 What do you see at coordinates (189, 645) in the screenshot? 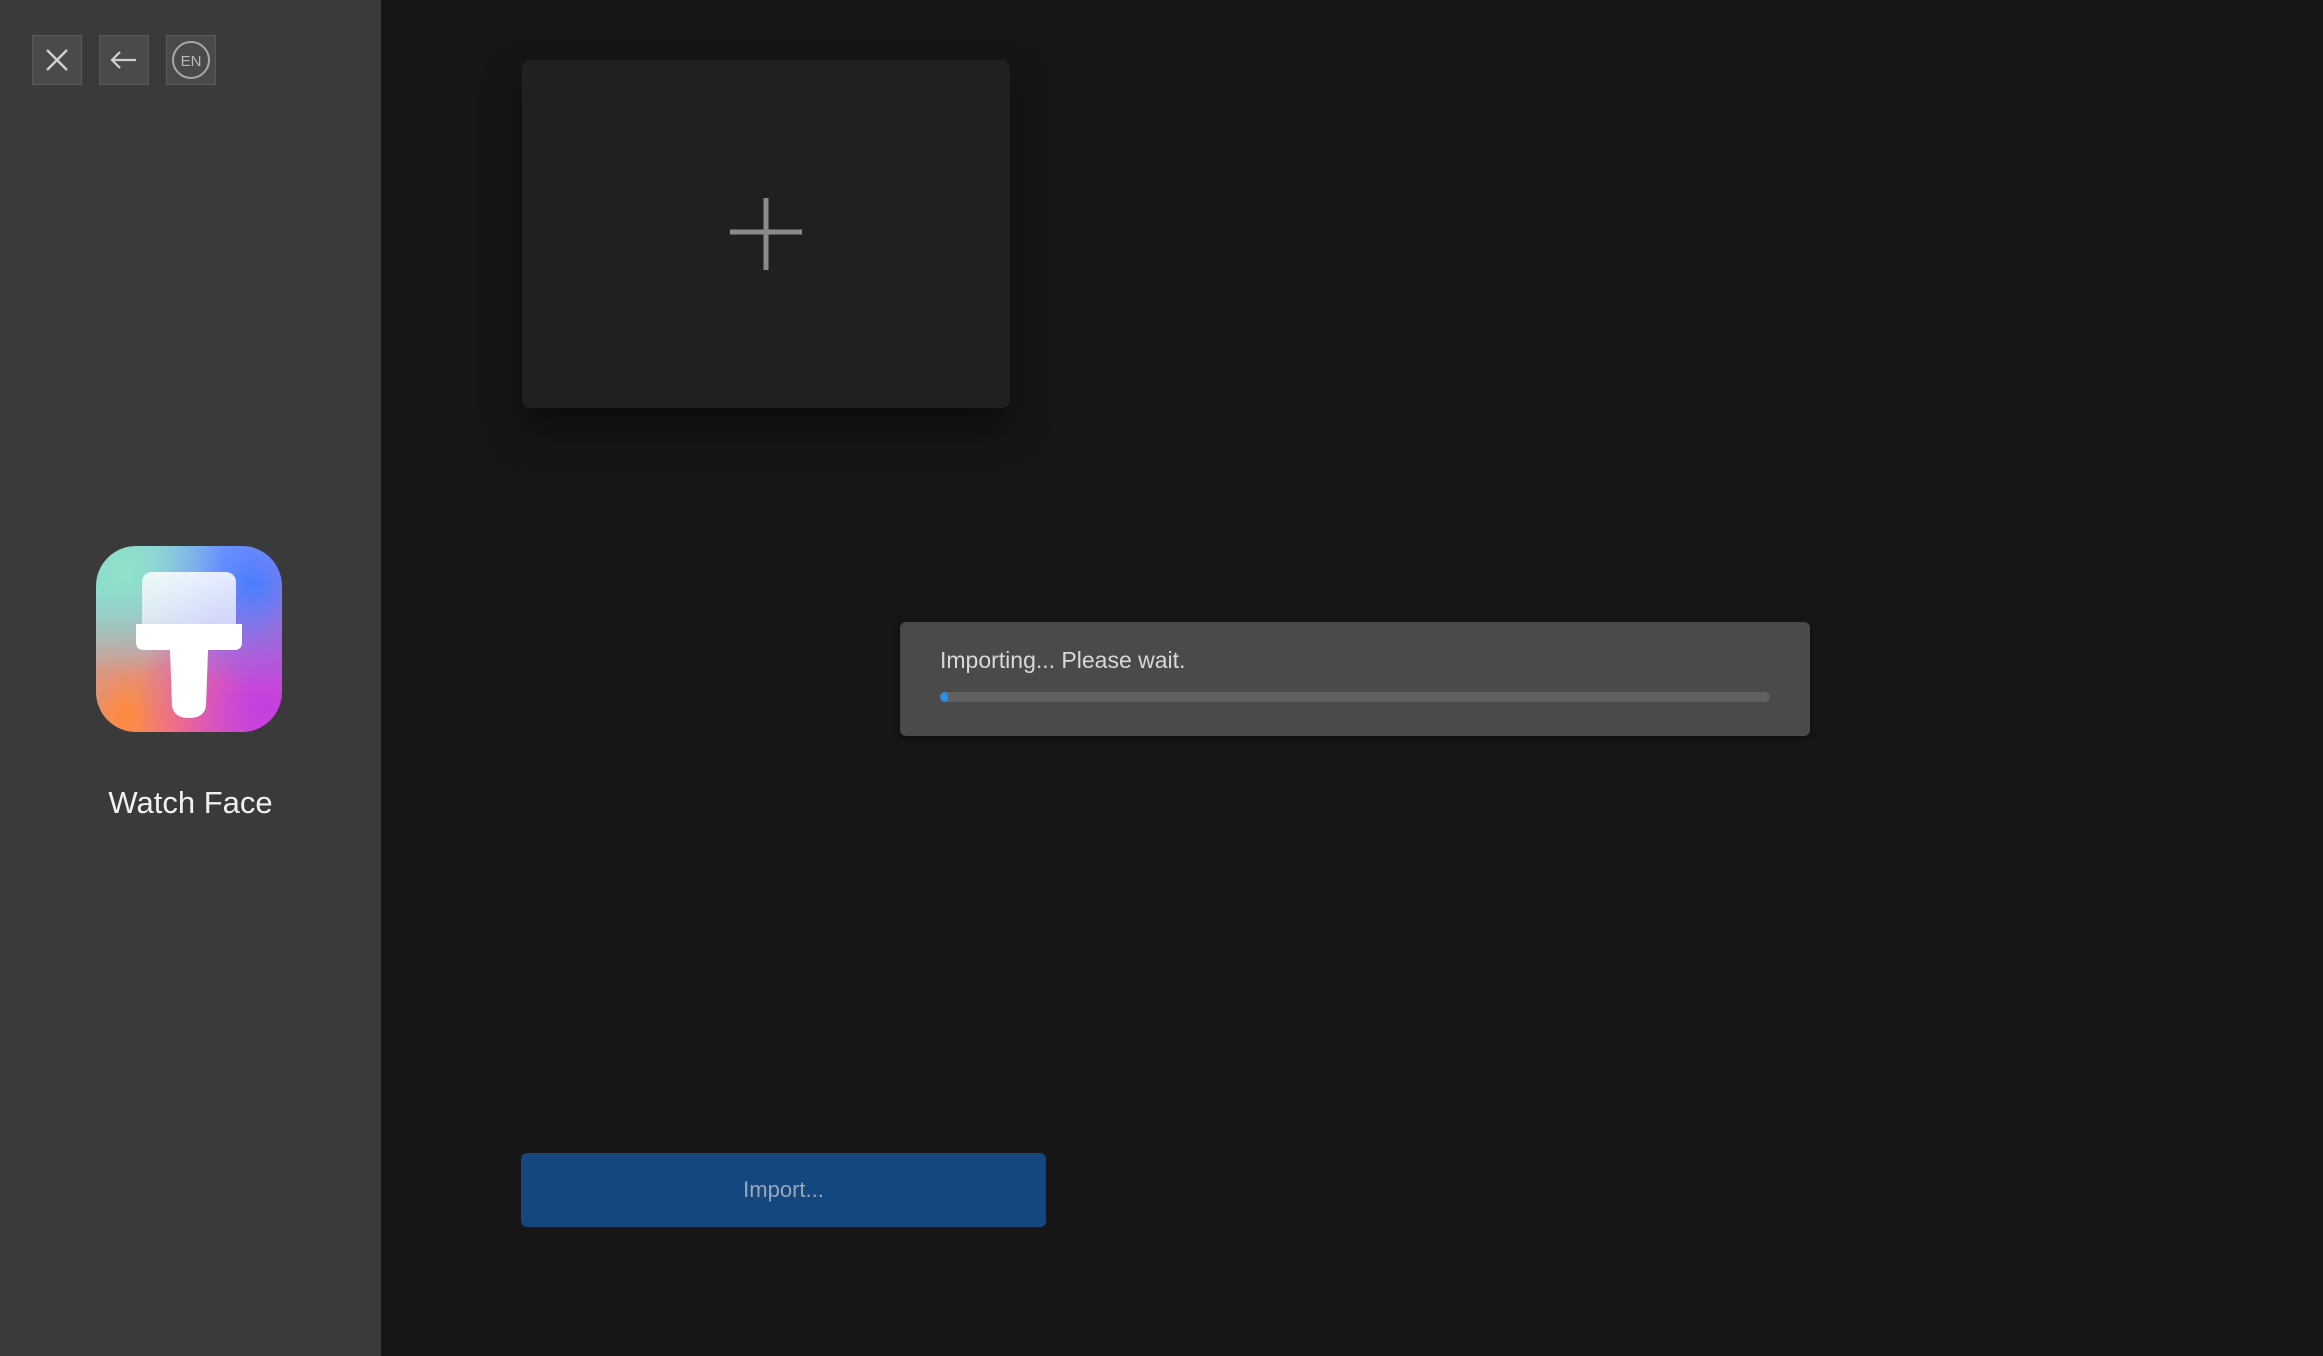
I see `paintbrush-icon` at bounding box center [189, 645].